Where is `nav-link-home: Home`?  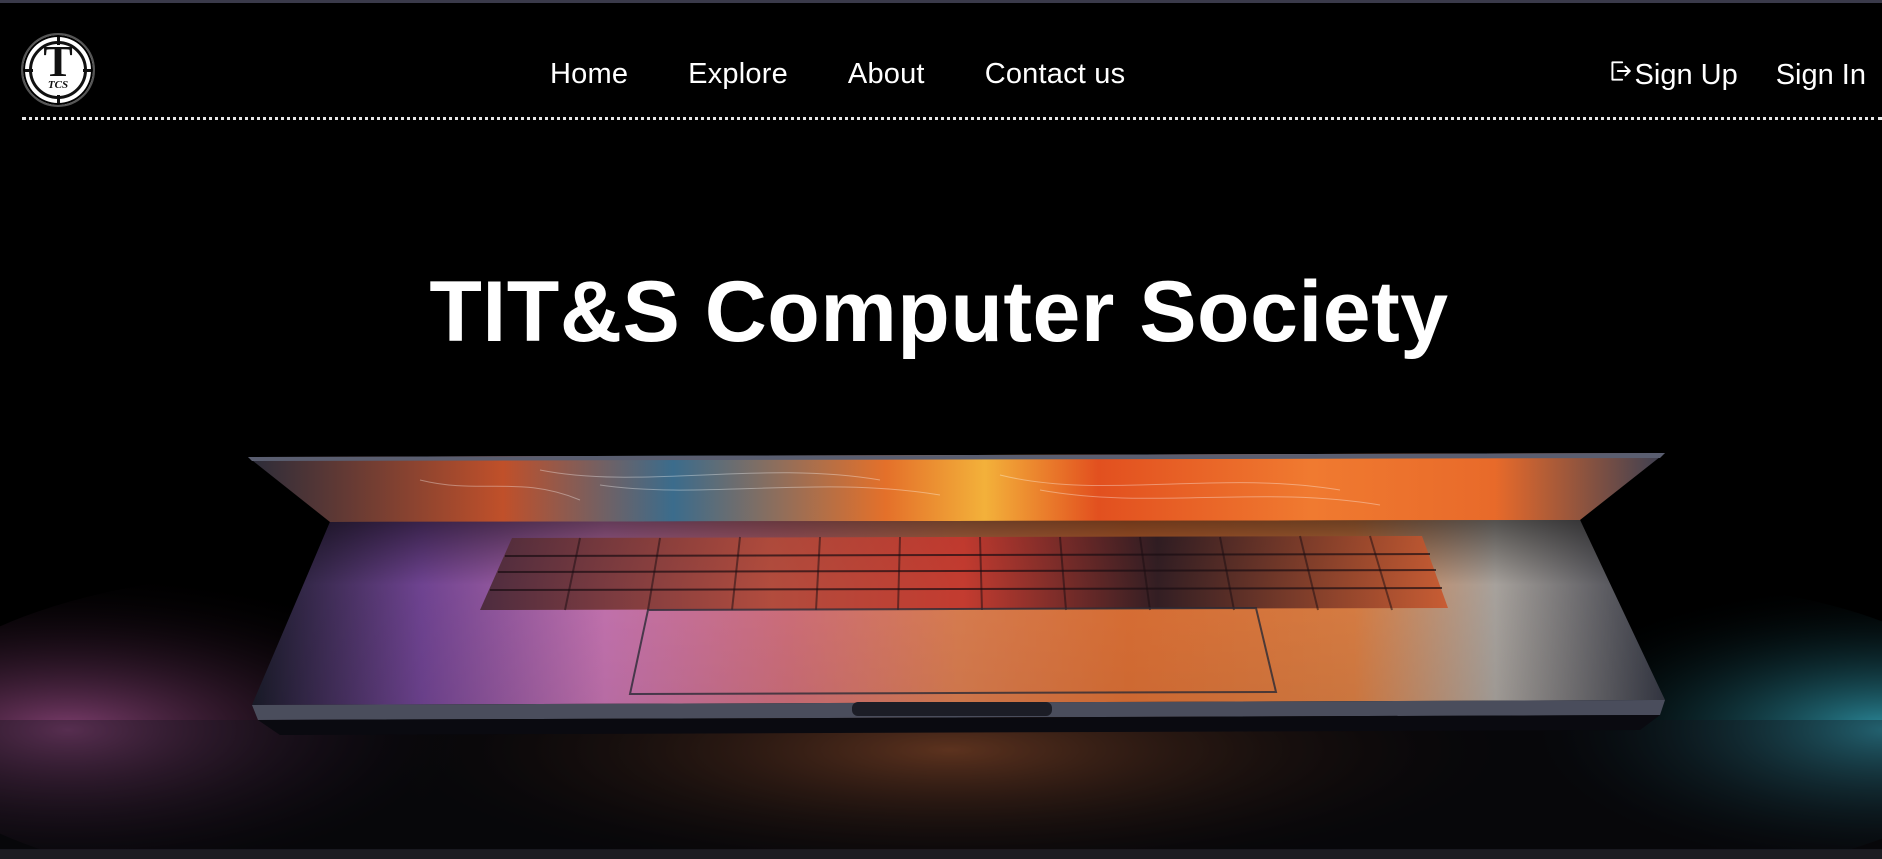
nav-link-home: Home is located at coordinates (589, 74).